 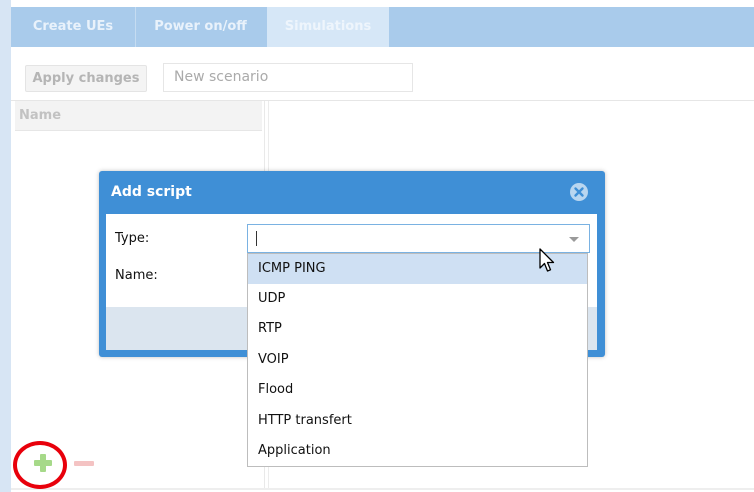 I want to click on type-label: Type:, so click(x=132, y=238).